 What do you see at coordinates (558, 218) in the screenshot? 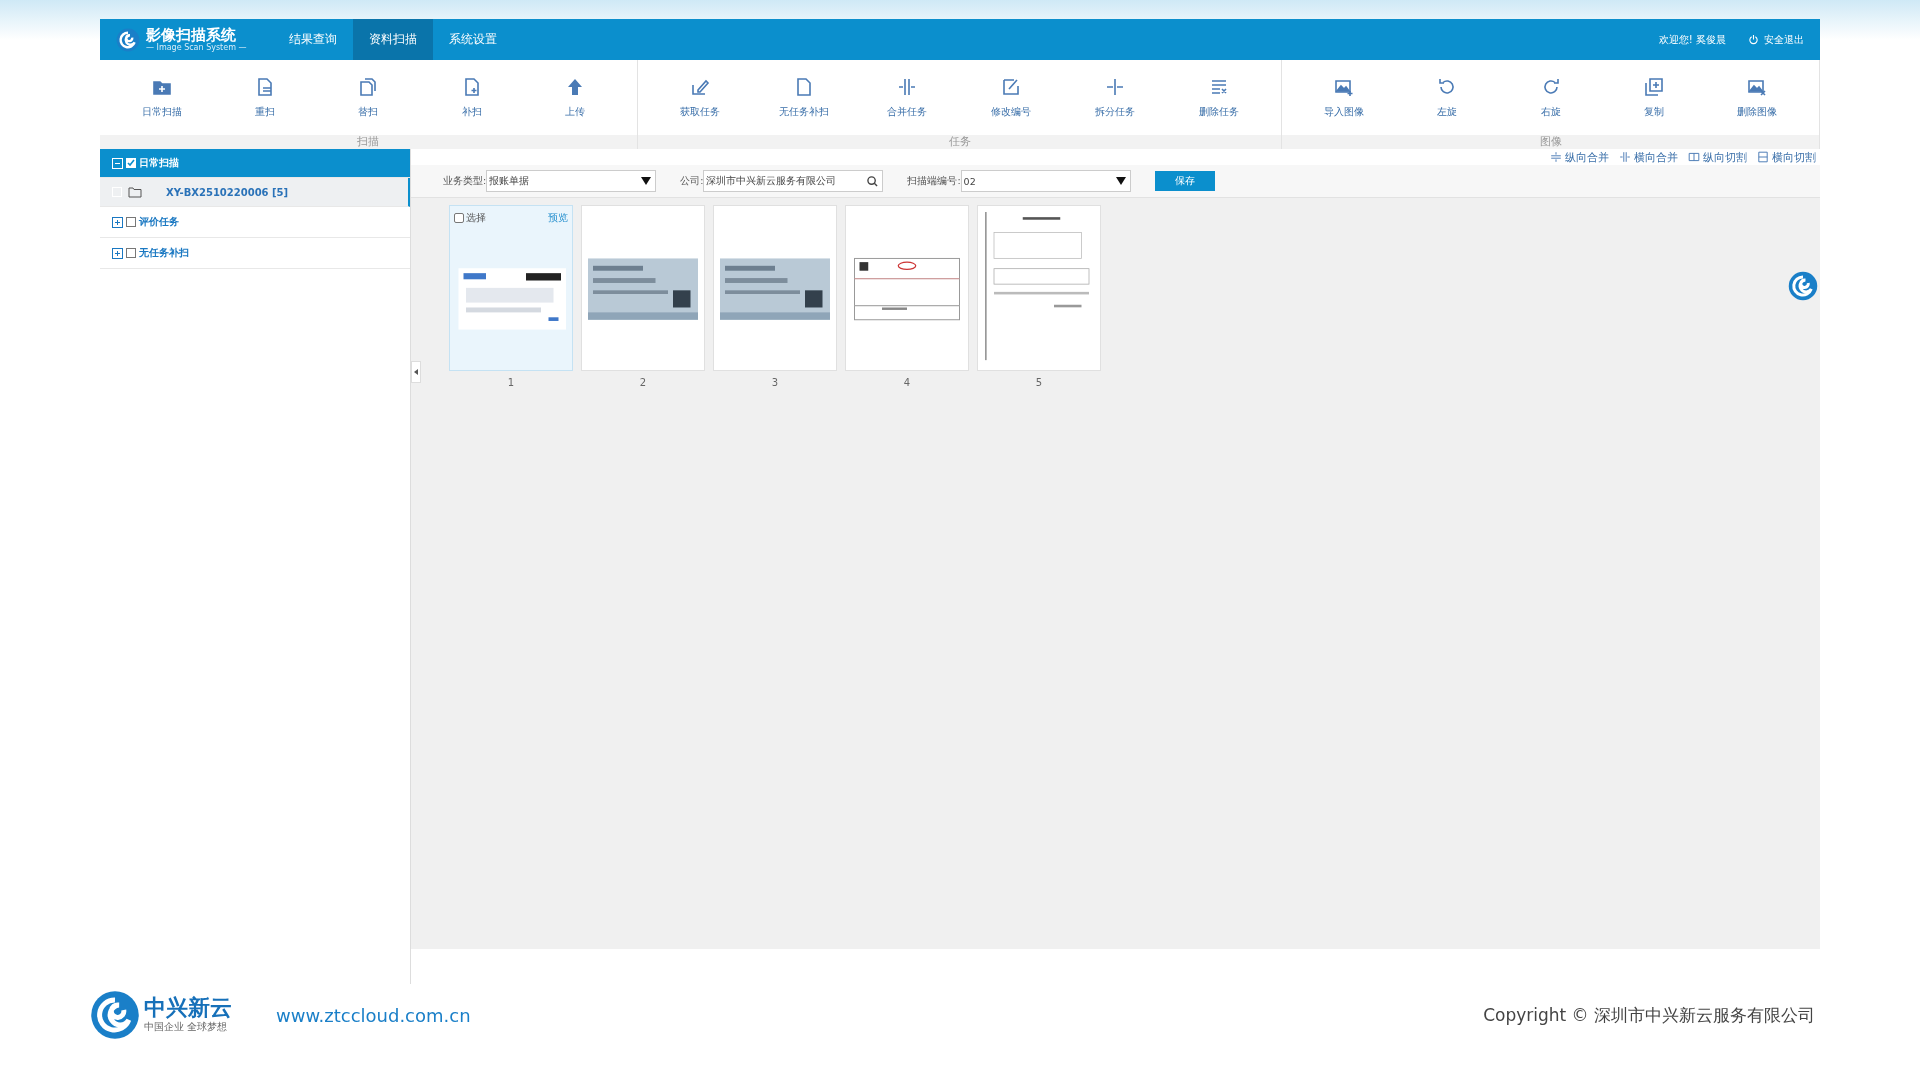
I see `preview-link: 预览` at bounding box center [558, 218].